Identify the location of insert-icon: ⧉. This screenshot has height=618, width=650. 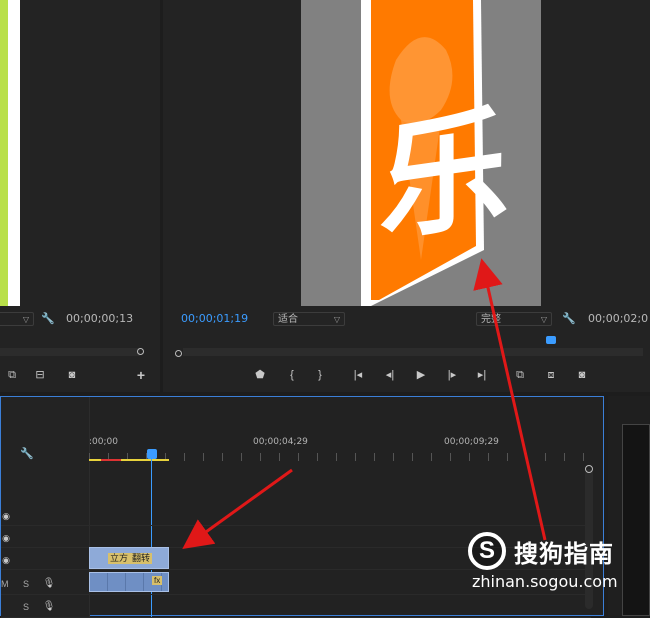
(12, 375).